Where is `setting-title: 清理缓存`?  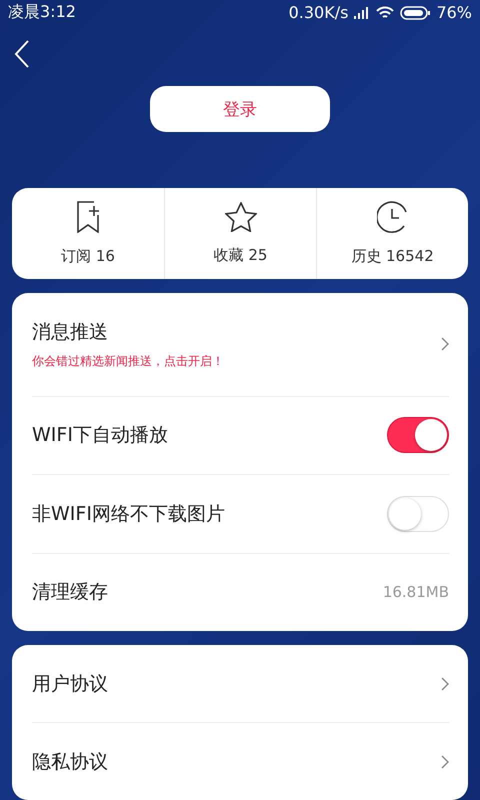
setting-title: 清理缓存 is located at coordinates (70, 593).